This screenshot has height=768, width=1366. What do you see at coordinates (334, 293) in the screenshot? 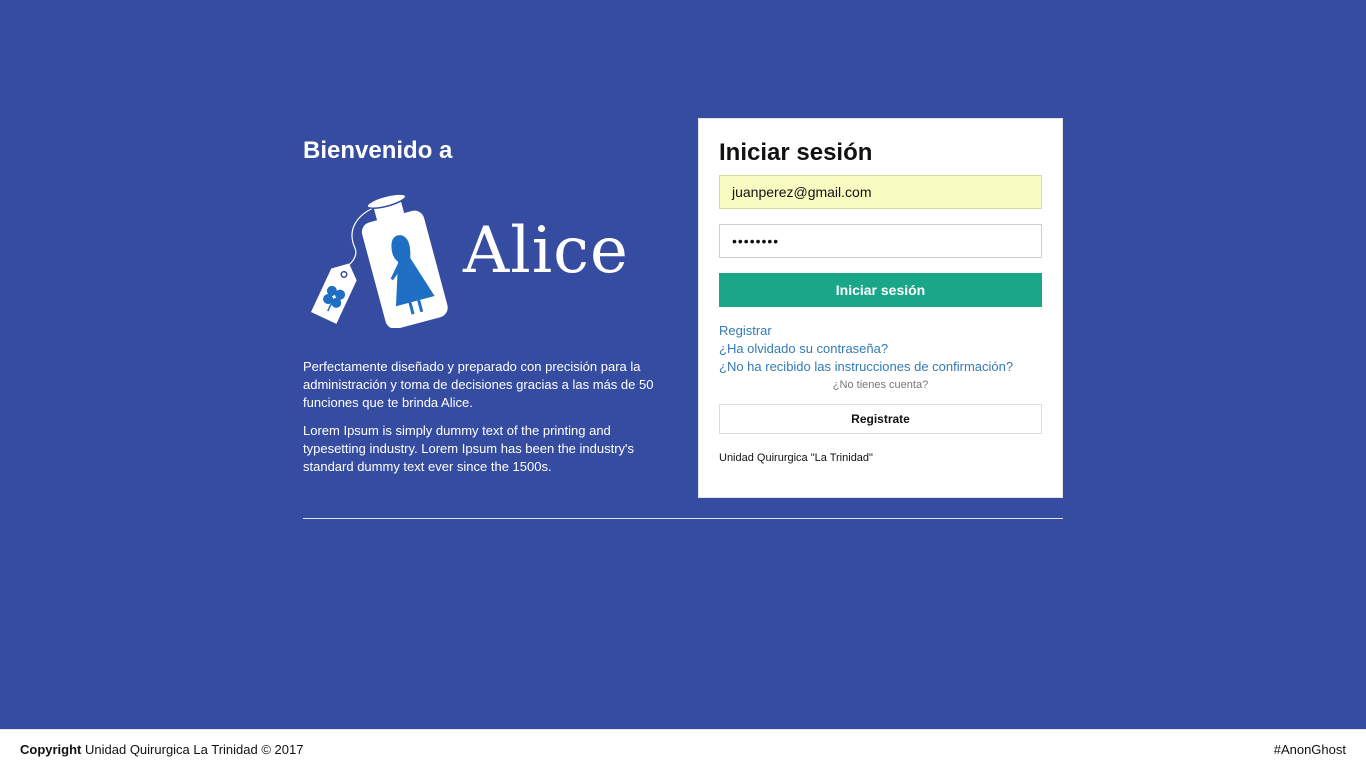
I see `clover-tag-icon` at bounding box center [334, 293].